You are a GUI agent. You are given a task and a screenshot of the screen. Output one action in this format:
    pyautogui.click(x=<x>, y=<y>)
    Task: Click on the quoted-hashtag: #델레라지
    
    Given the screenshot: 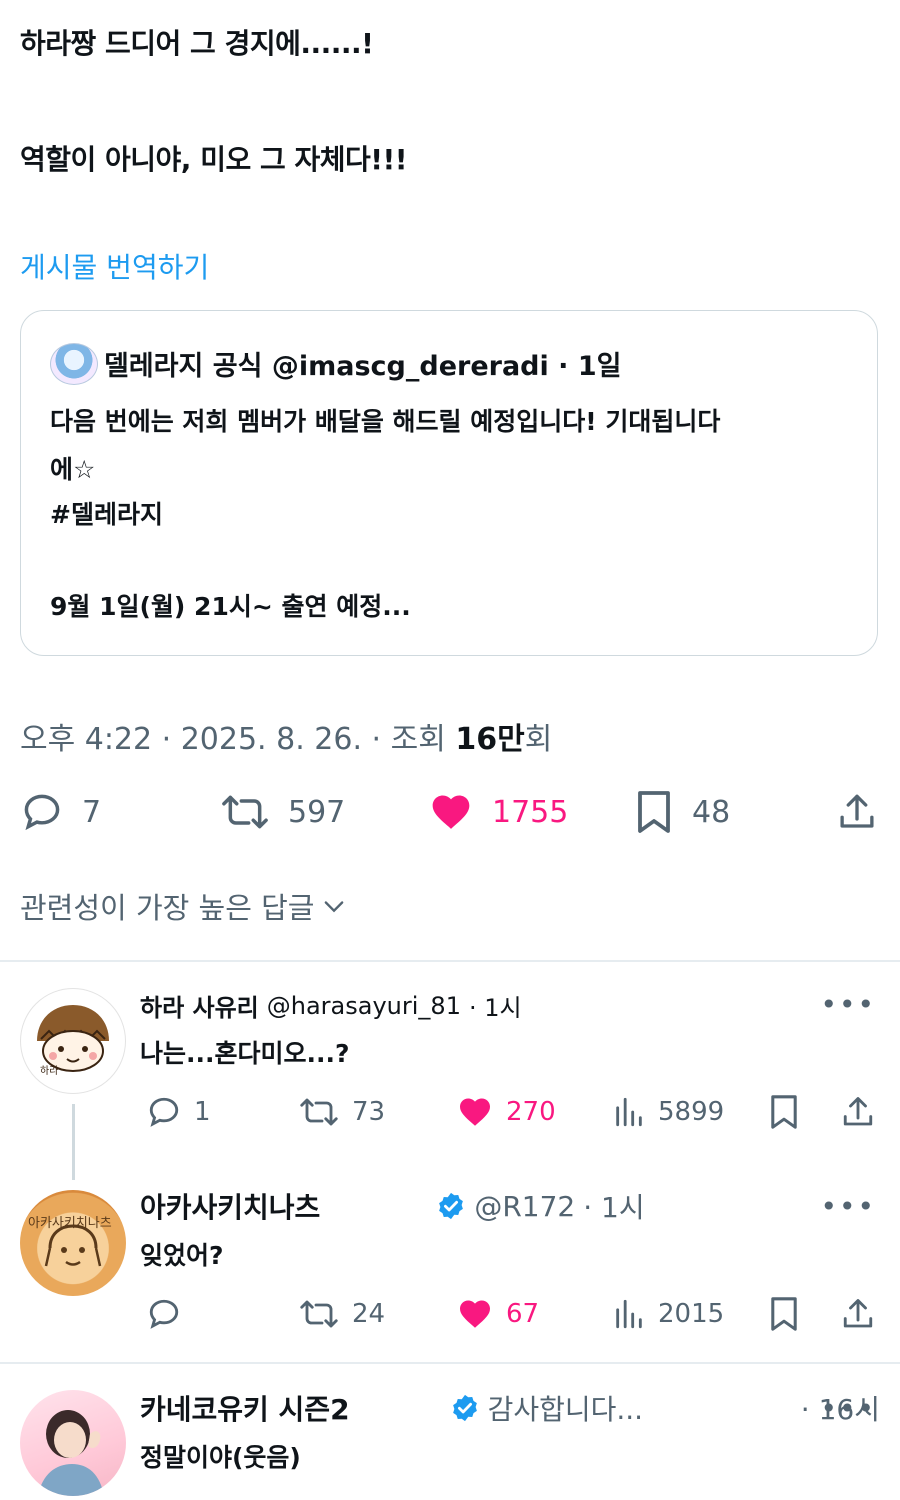 What is the action you would take?
    pyautogui.click(x=106, y=513)
    